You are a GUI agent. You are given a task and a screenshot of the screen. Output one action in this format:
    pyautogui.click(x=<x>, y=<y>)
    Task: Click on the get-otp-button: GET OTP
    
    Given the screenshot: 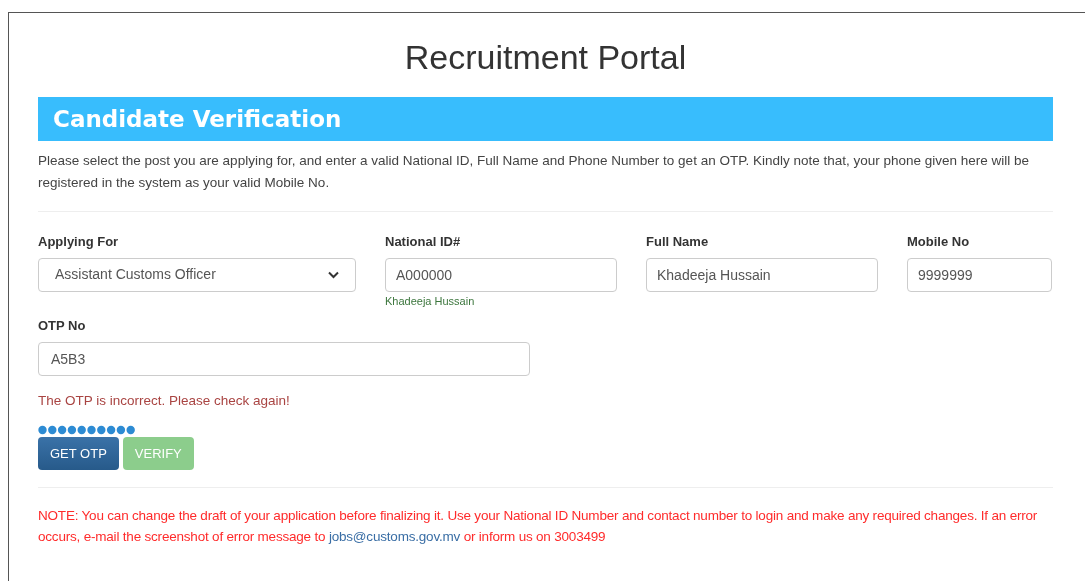 What is the action you would take?
    pyautogui.click(x=78, y=453)
    